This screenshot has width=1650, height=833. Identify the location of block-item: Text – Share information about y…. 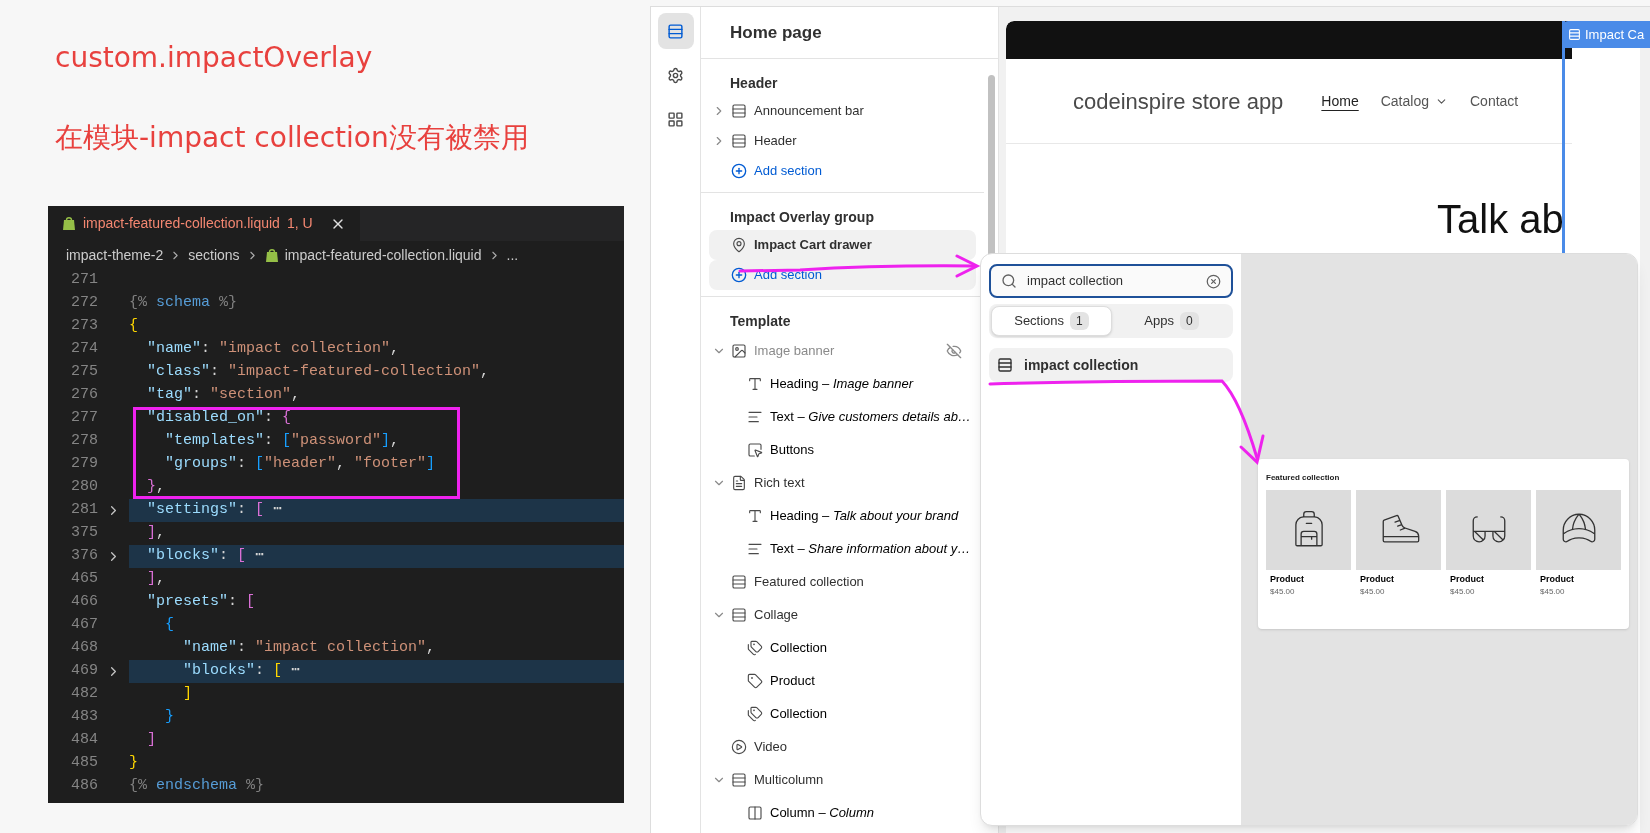
(842, 548).